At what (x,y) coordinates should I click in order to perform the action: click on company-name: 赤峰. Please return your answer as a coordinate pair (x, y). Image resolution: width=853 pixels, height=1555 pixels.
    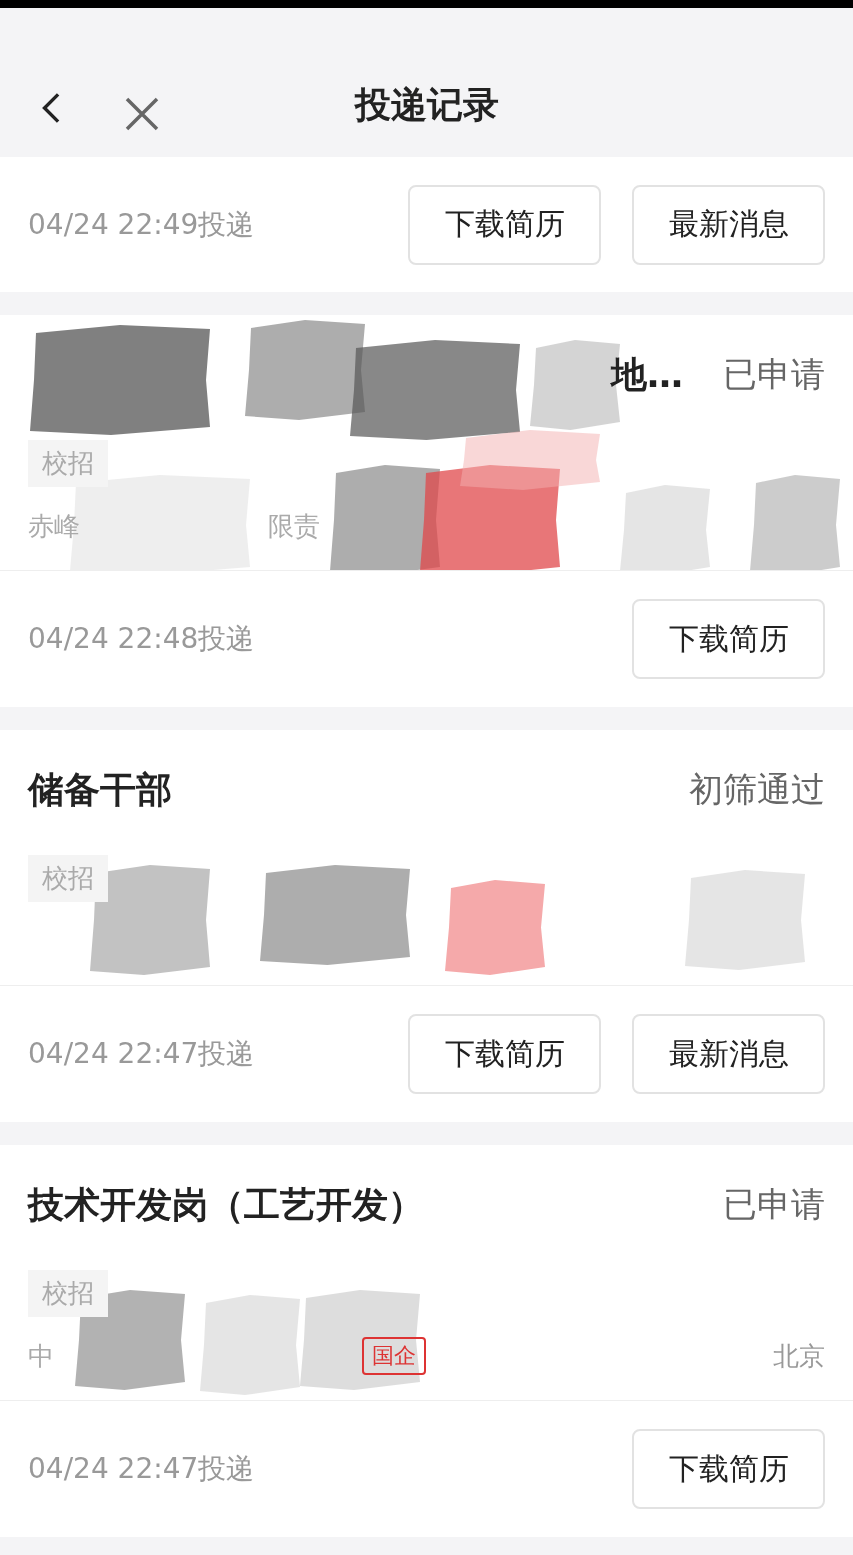
    Looking at the image, I should click on (54, 526).